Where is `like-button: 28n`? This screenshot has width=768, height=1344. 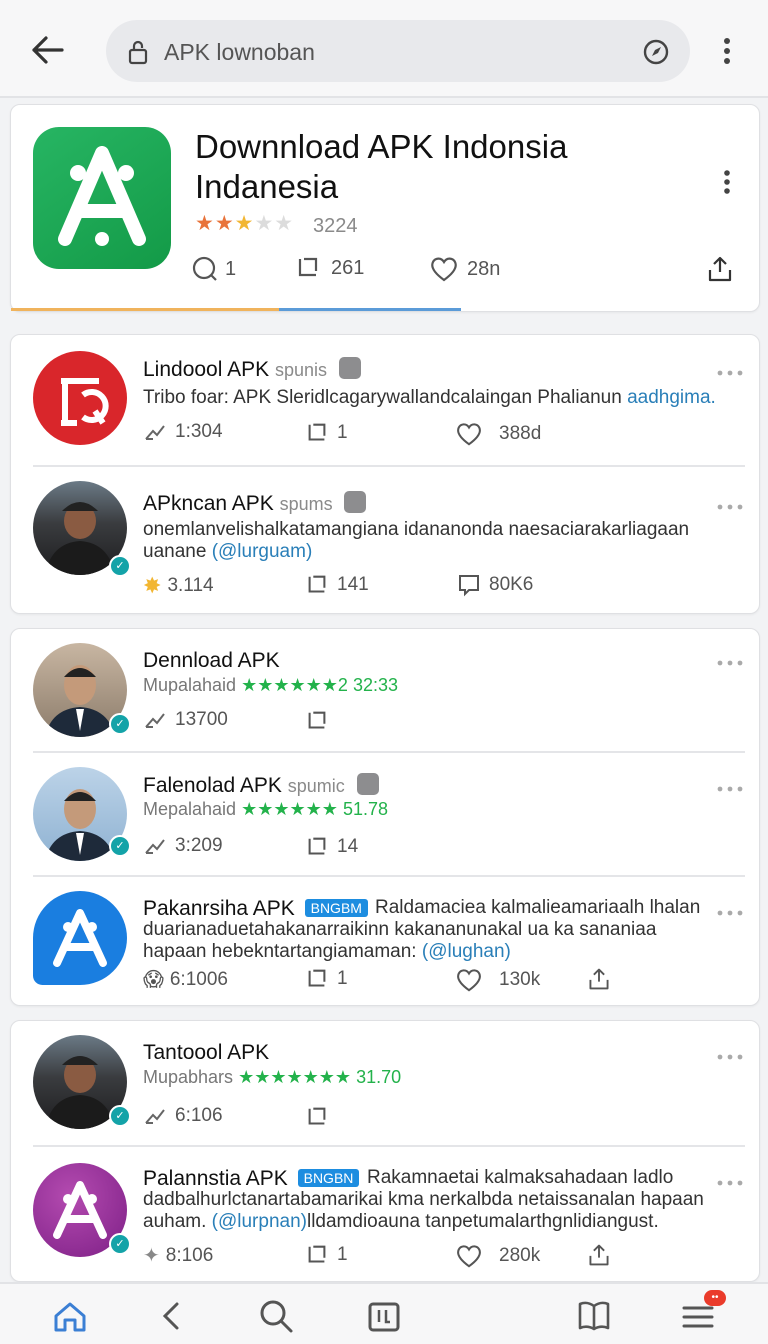 like-button: 28n is located at coordinates (464, 269).